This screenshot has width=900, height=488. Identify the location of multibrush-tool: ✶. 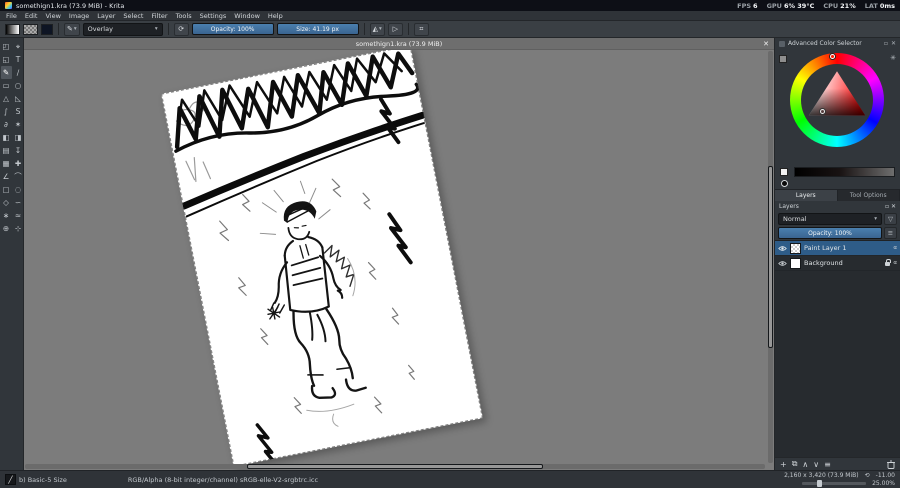
(18, 124).